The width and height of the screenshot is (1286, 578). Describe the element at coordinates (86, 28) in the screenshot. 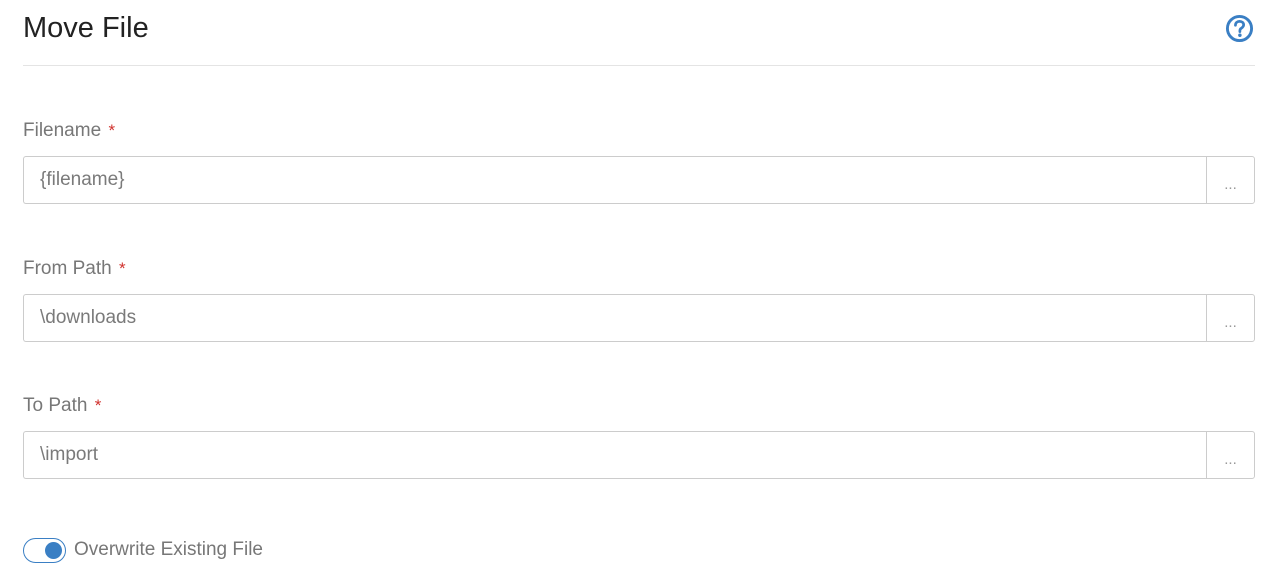

I see `page-title: Move File` at that location.